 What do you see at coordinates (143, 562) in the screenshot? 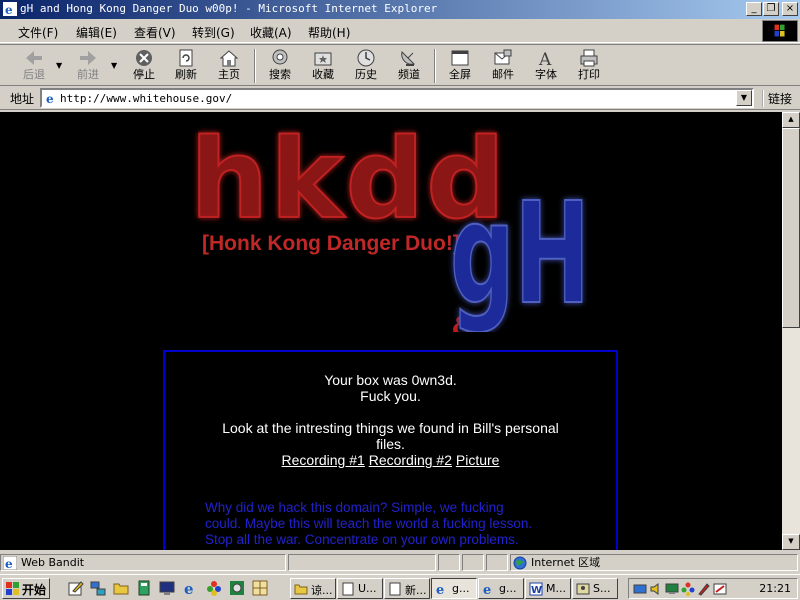
I see `status-text-panel: e Web Bandit` at bounding box center [143, 562].